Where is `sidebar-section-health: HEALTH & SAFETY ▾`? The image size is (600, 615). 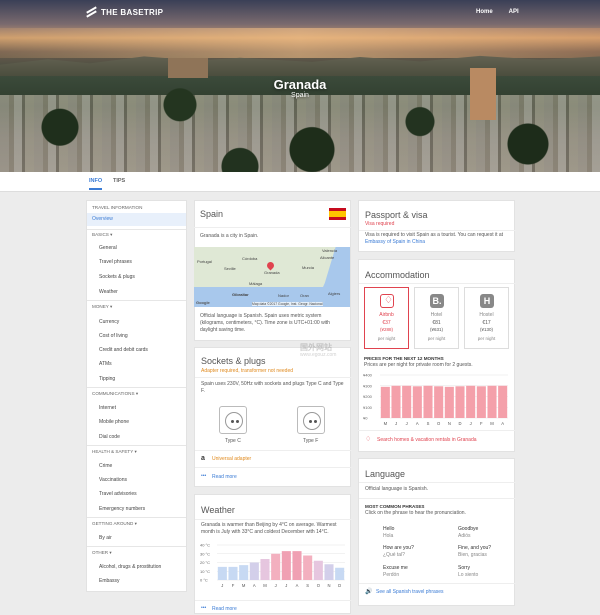 sidebar-section-health: HEALTH & SAFETY ▾ is located at coordinates (136, 452).